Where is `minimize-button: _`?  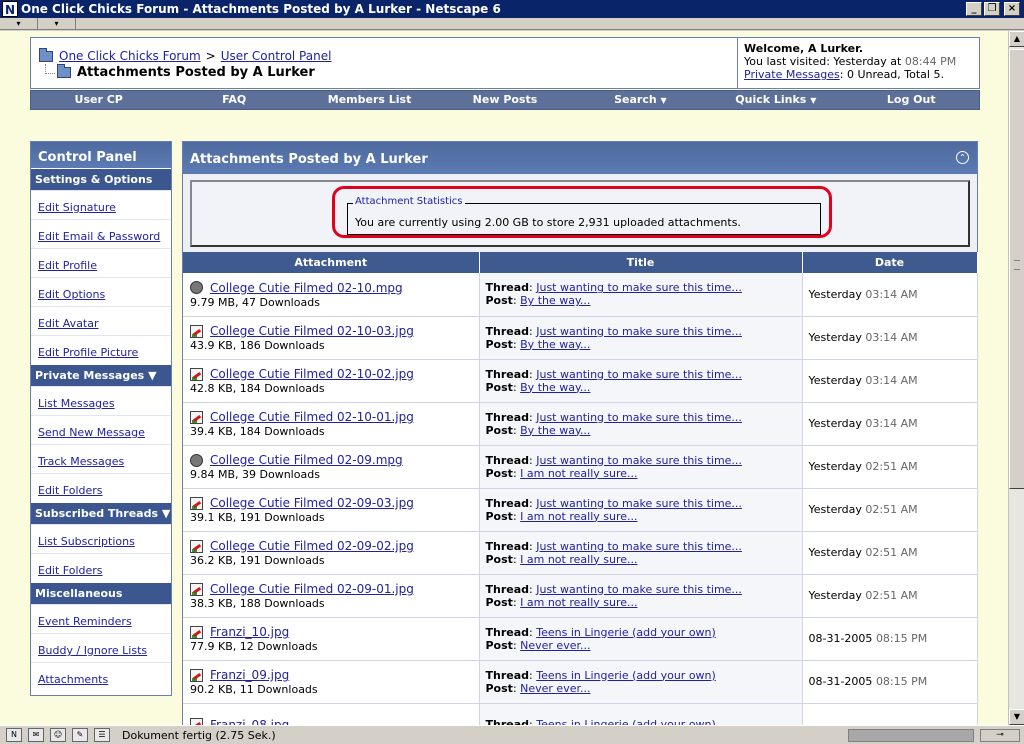
minimize-button: _ is located at coordinates (974, 9).